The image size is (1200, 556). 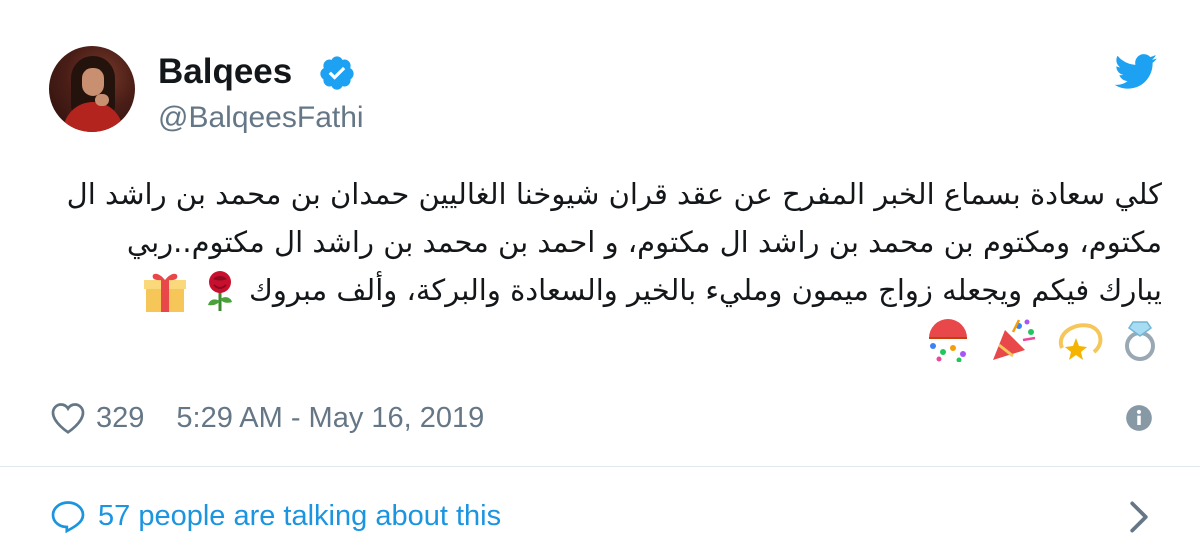 What do you see at coordinates (1080, 341) in the screenshot?
I see `dizzy-star-emoji` at bounding box center [1080, 341].